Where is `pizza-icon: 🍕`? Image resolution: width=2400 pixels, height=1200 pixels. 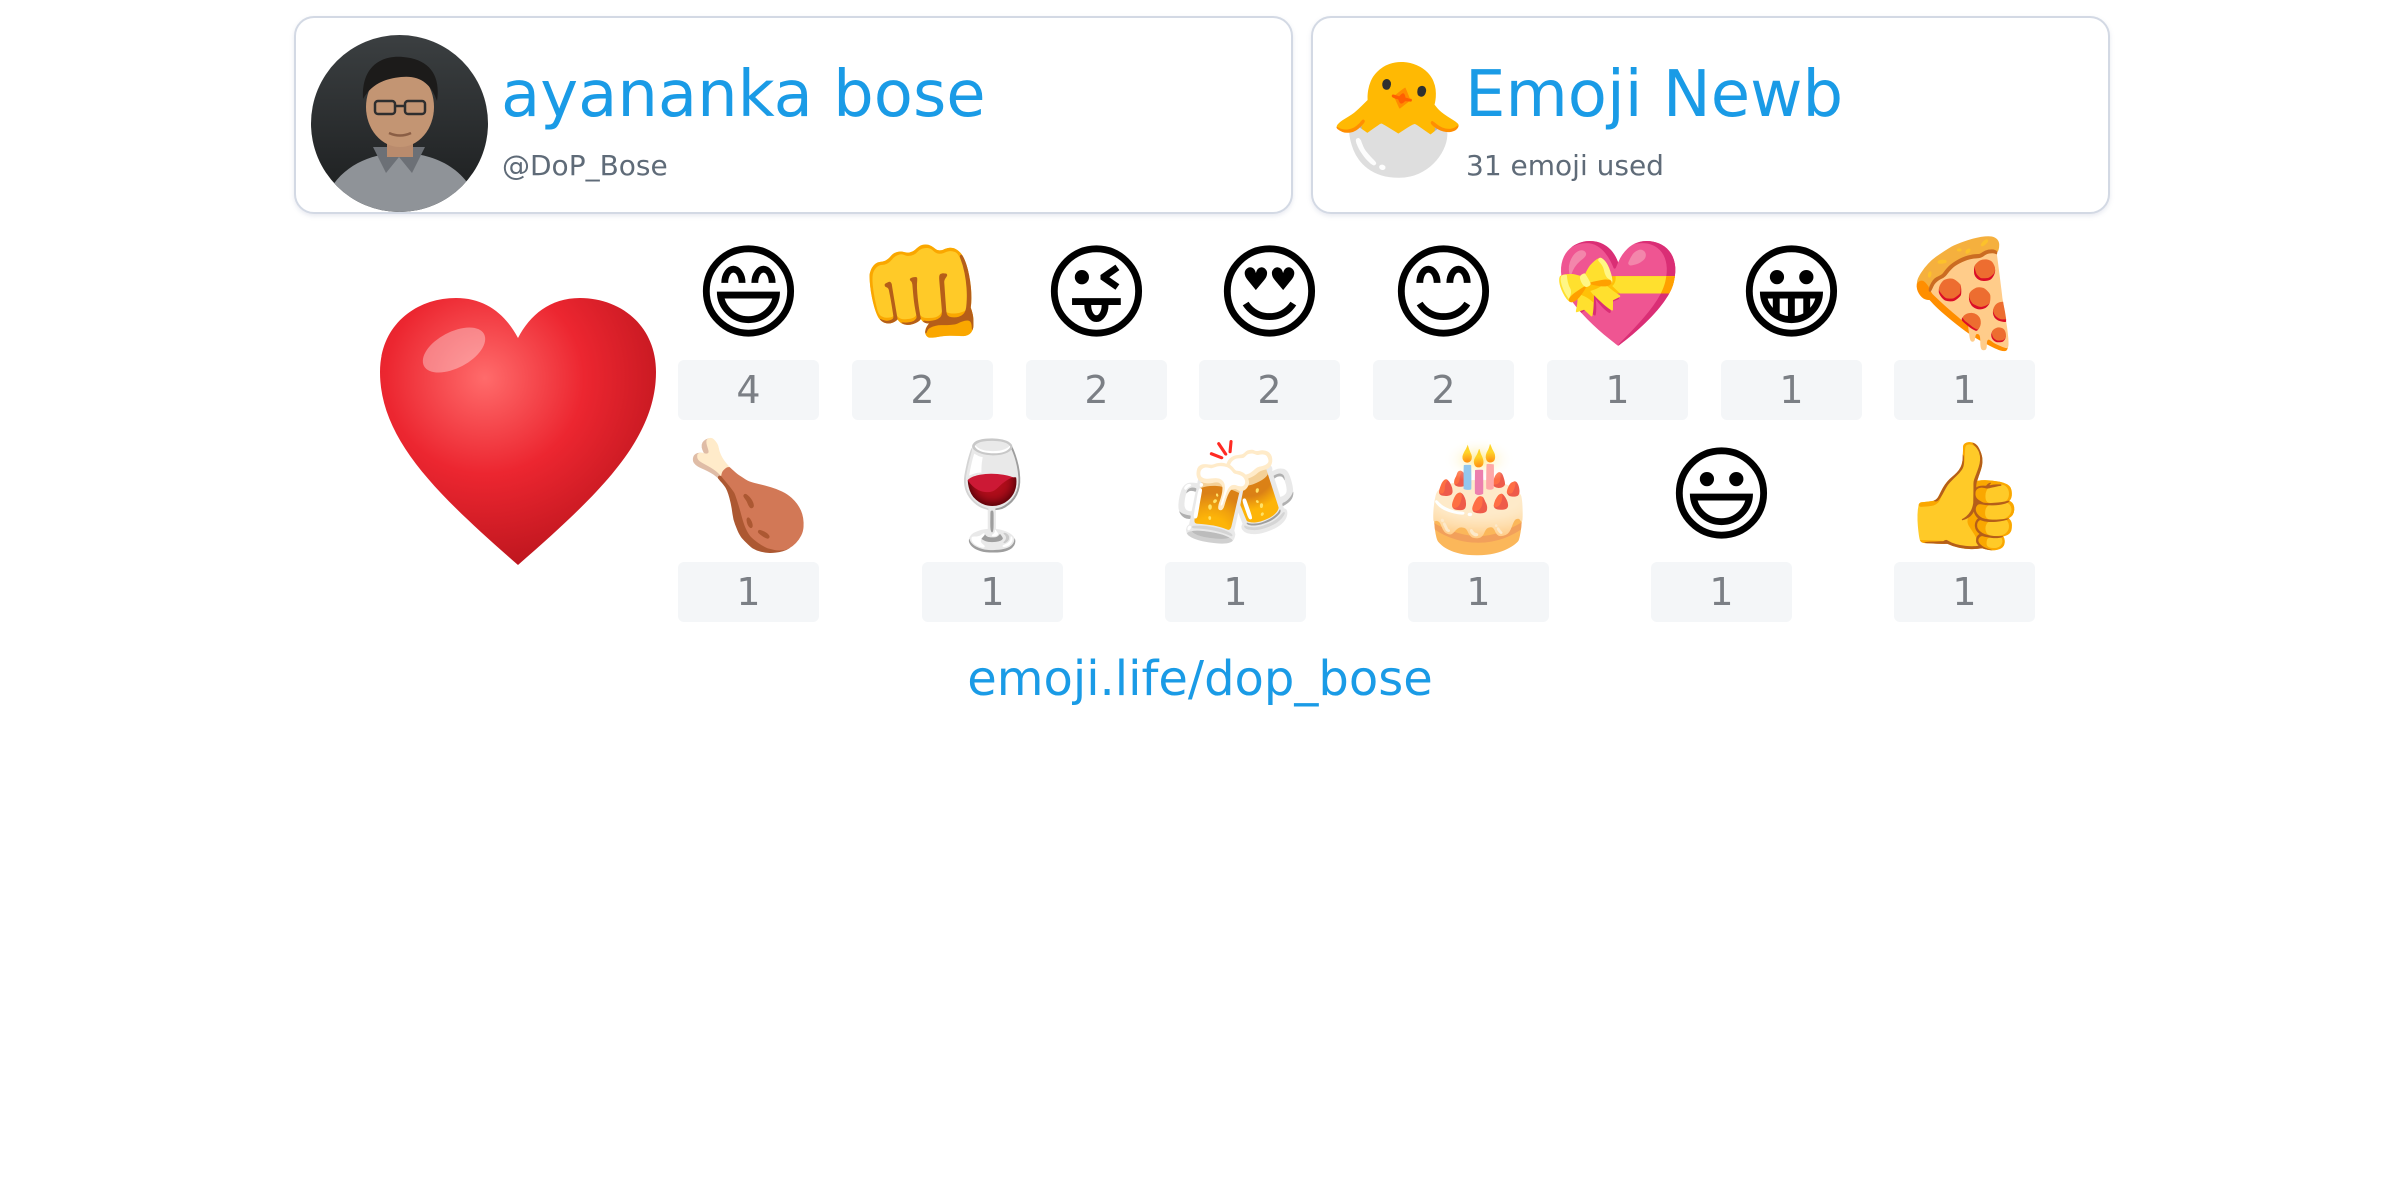
pizza-icon: 🍕 is located at coordinates (1964, 293).